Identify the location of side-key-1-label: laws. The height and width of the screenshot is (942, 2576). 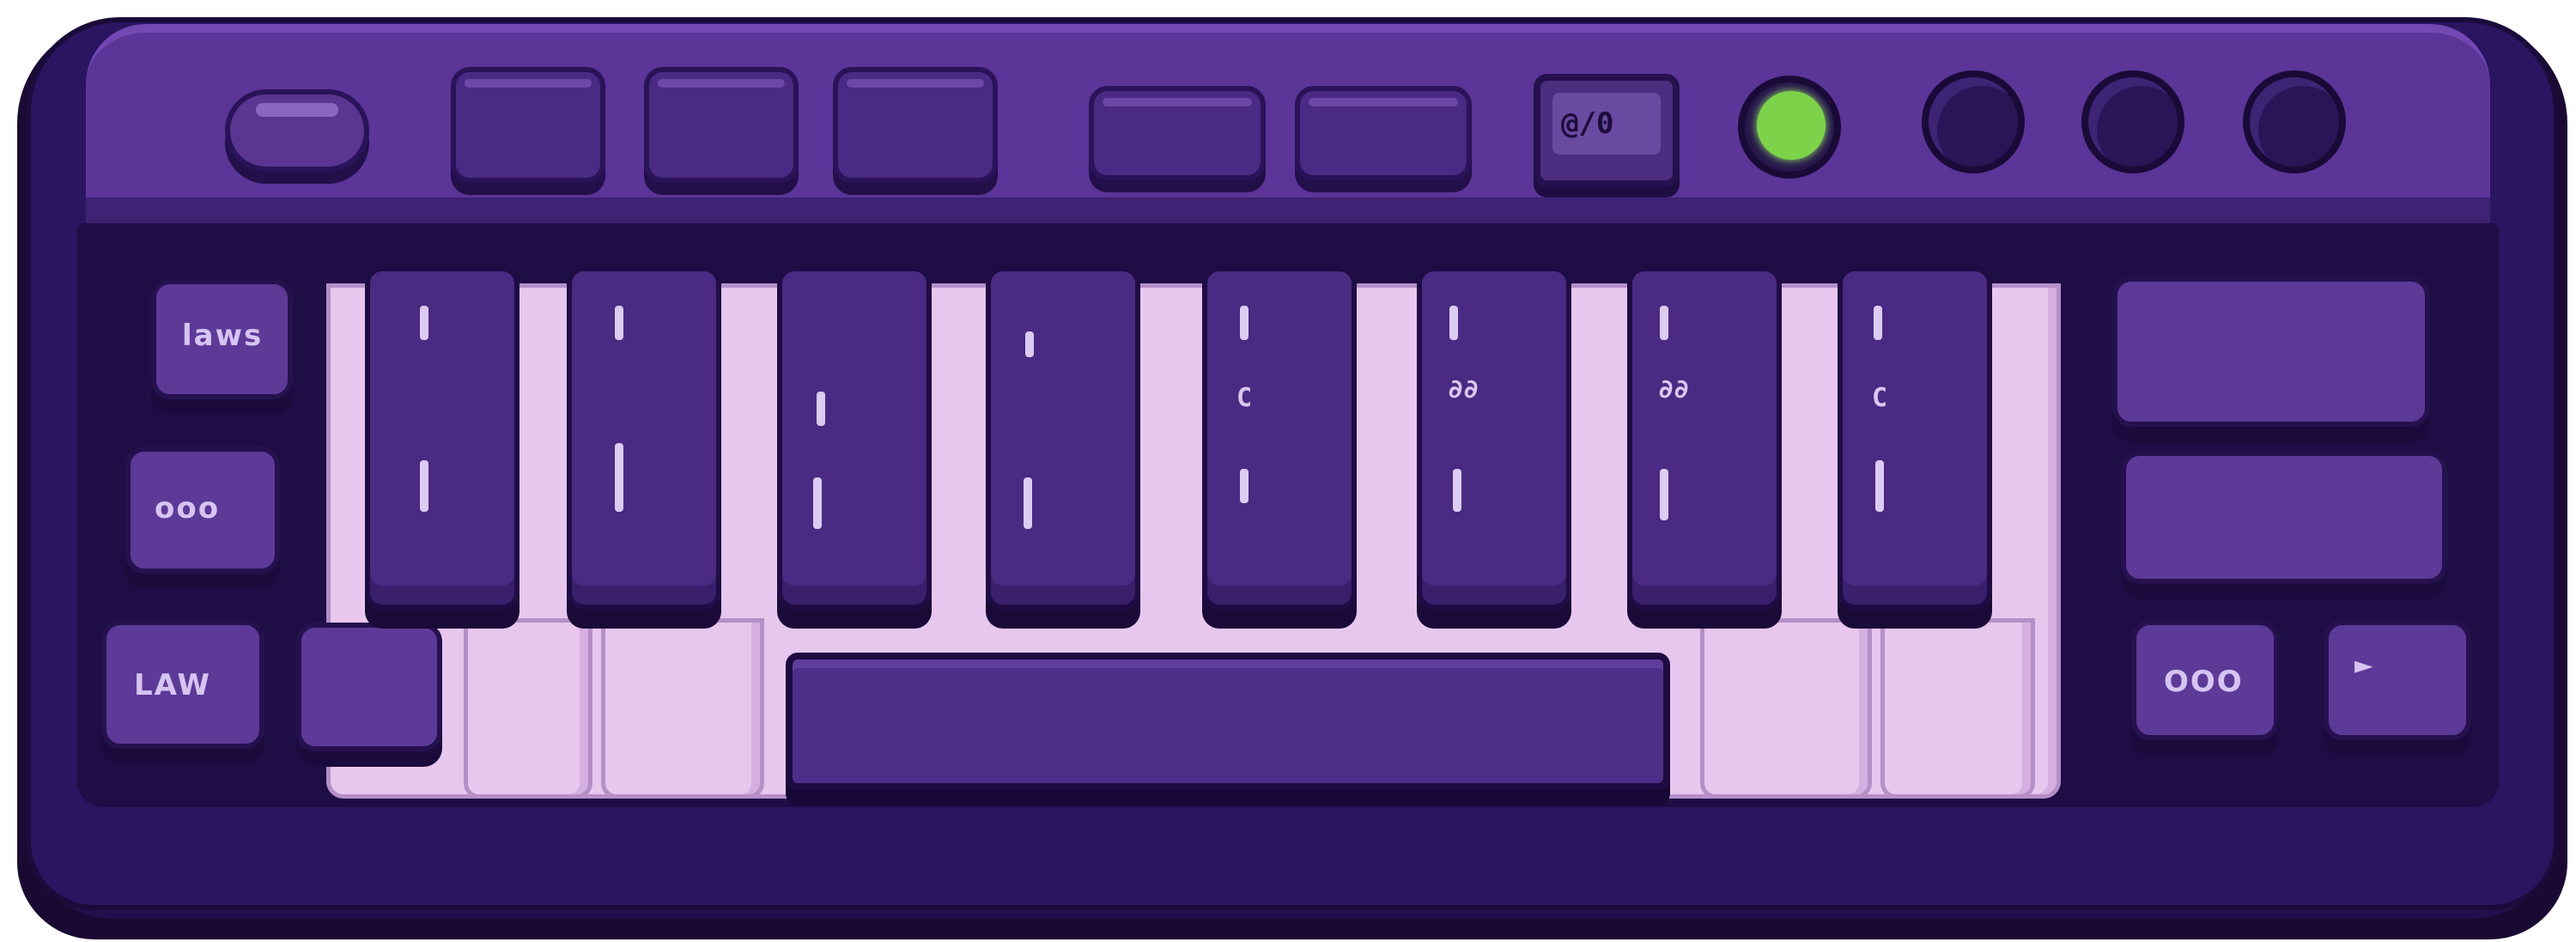
(223, 336).